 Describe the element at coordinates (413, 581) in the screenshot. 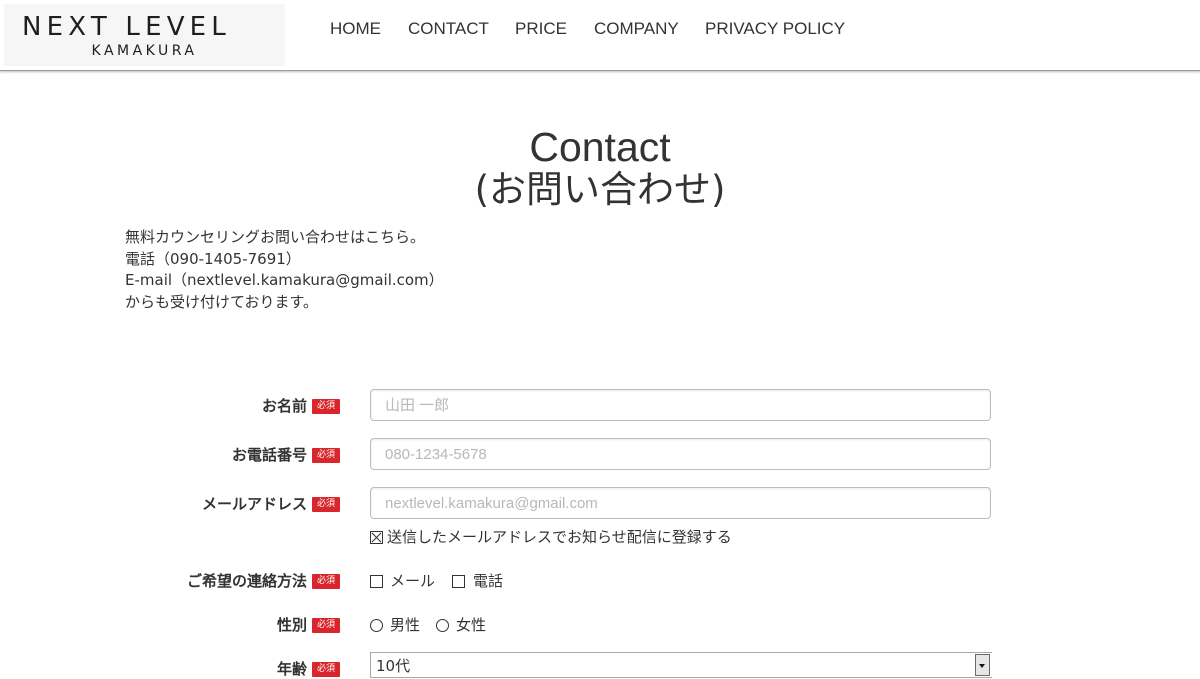

I see `contact-mail-label: メール` at that location.